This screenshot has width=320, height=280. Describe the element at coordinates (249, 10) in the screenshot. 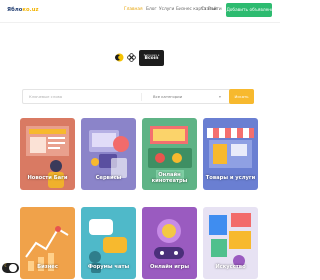

I see `add-listing-button: + Добавить объявление` at that location.